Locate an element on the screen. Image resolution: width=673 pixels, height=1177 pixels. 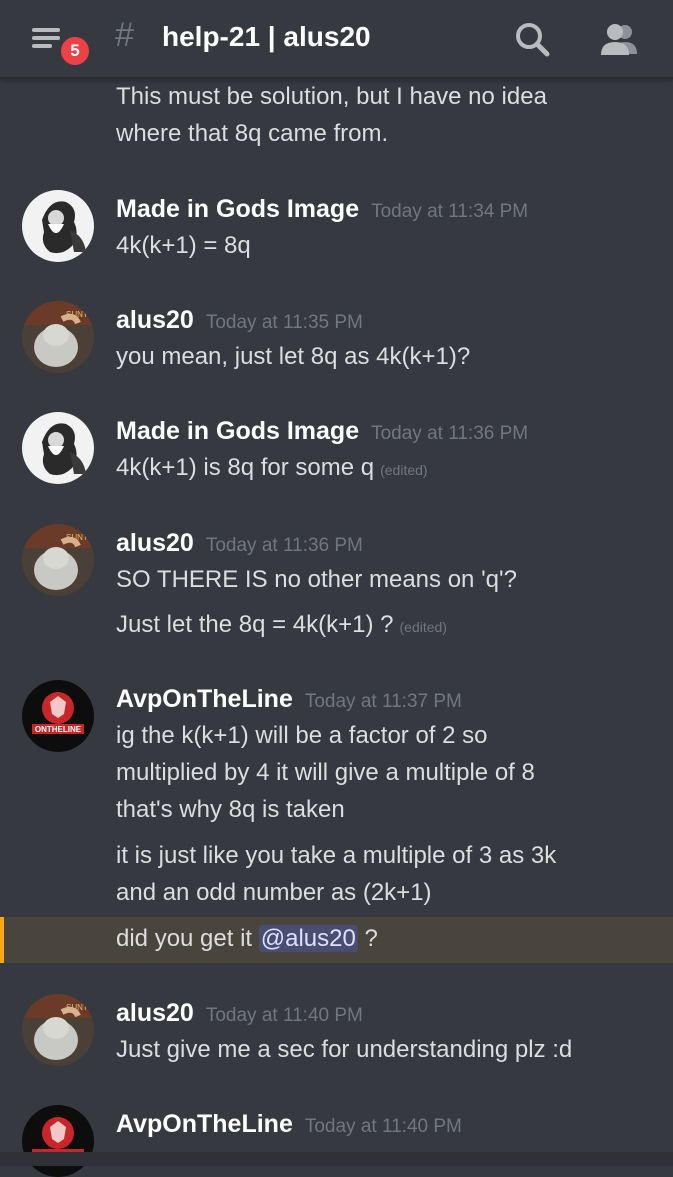
author-name: AvpOnTheLine Today at 11:40 PM is located at coordinates (289, 1124).